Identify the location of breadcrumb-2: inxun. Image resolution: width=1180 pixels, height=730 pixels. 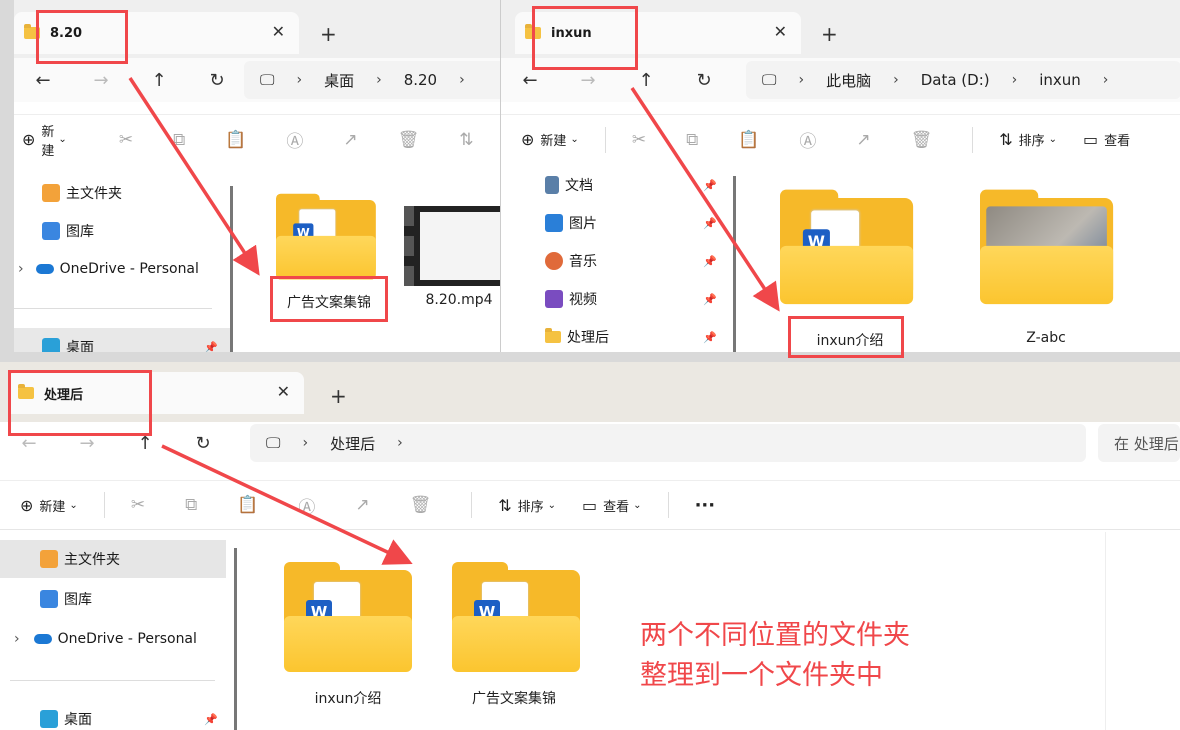
(1060, 80).